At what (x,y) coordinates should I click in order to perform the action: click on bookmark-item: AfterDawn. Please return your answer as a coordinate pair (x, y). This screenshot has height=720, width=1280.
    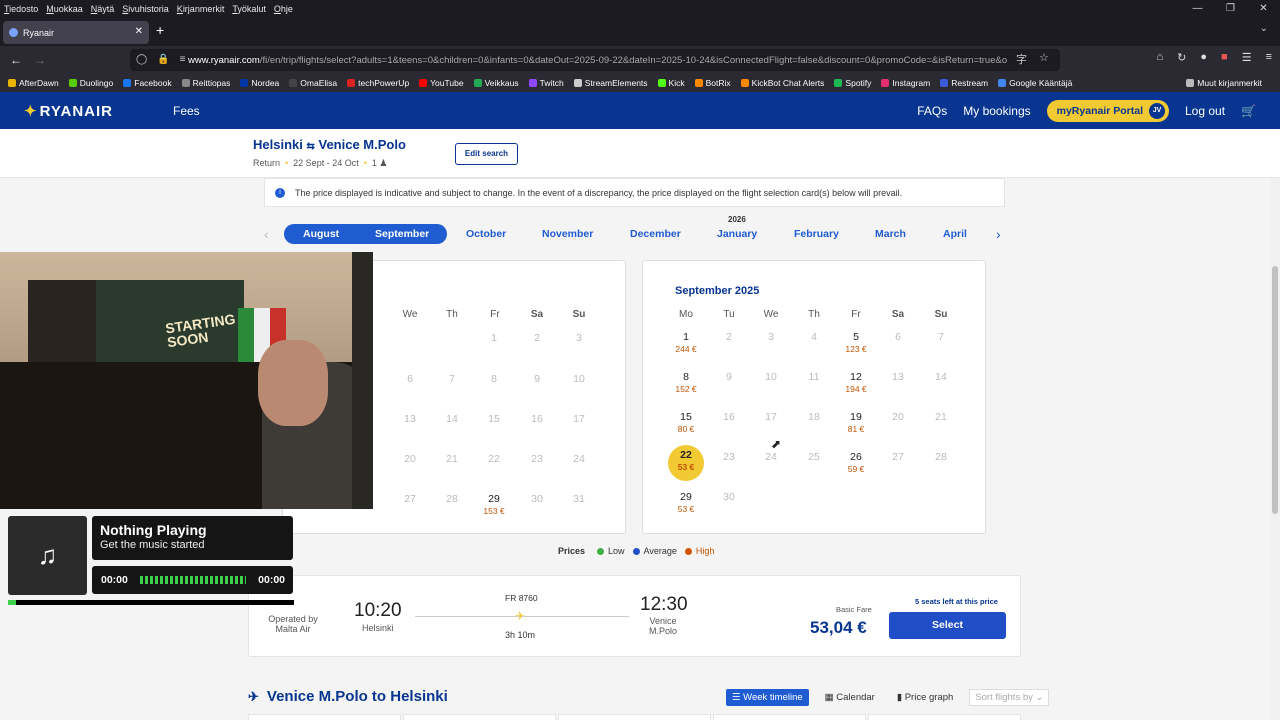
    Looking at the image, I should click on (33, 83).